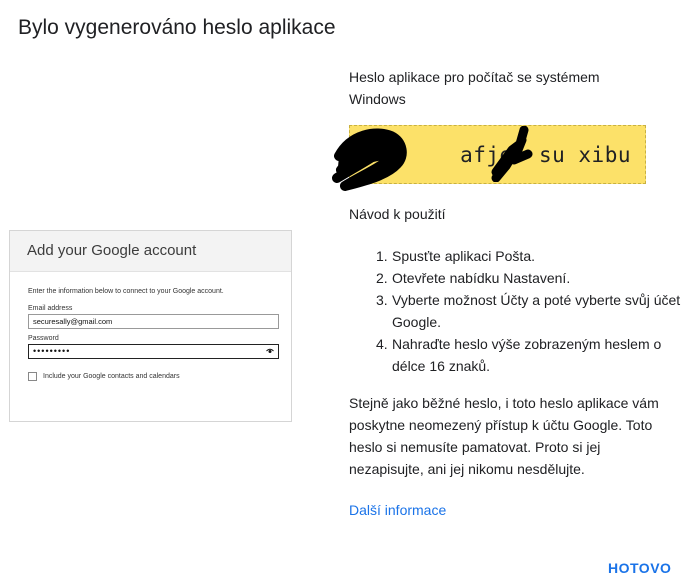 The image size is (695, 585). I want to click on instructions-title: Návod k použití, so click(397, 214).